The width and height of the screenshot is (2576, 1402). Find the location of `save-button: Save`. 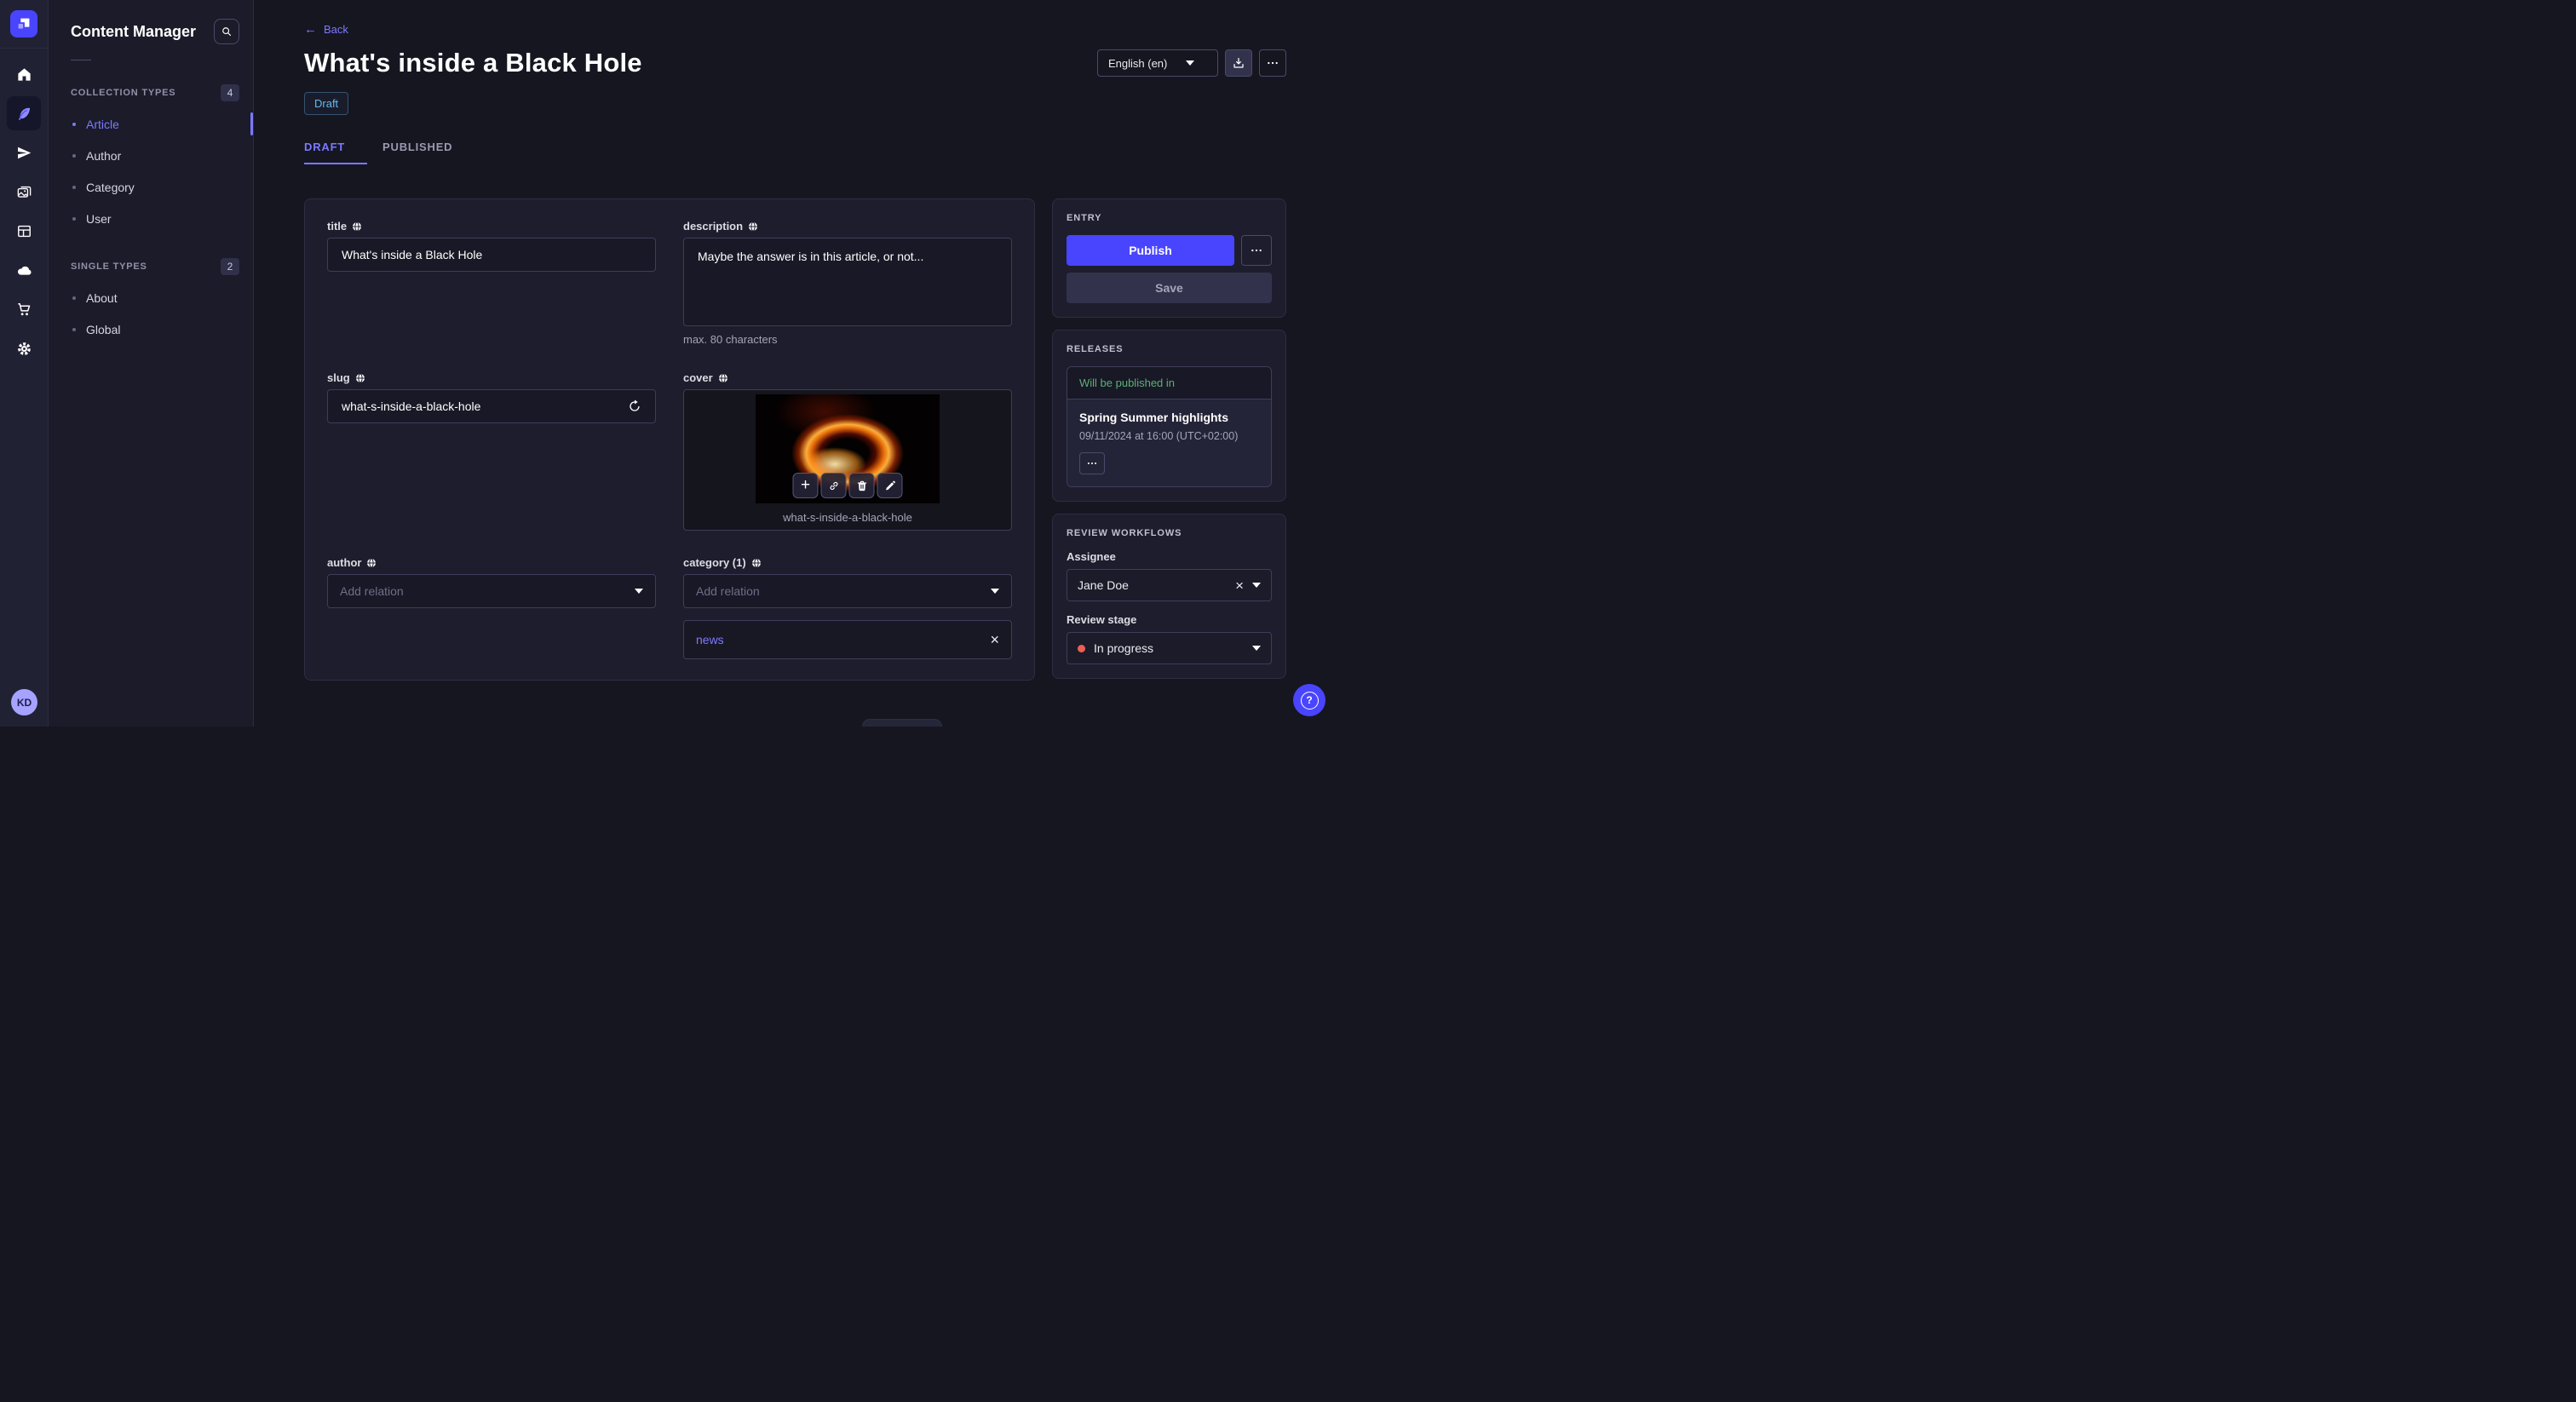

save-button: Save is located at coordinates (1170, 288).